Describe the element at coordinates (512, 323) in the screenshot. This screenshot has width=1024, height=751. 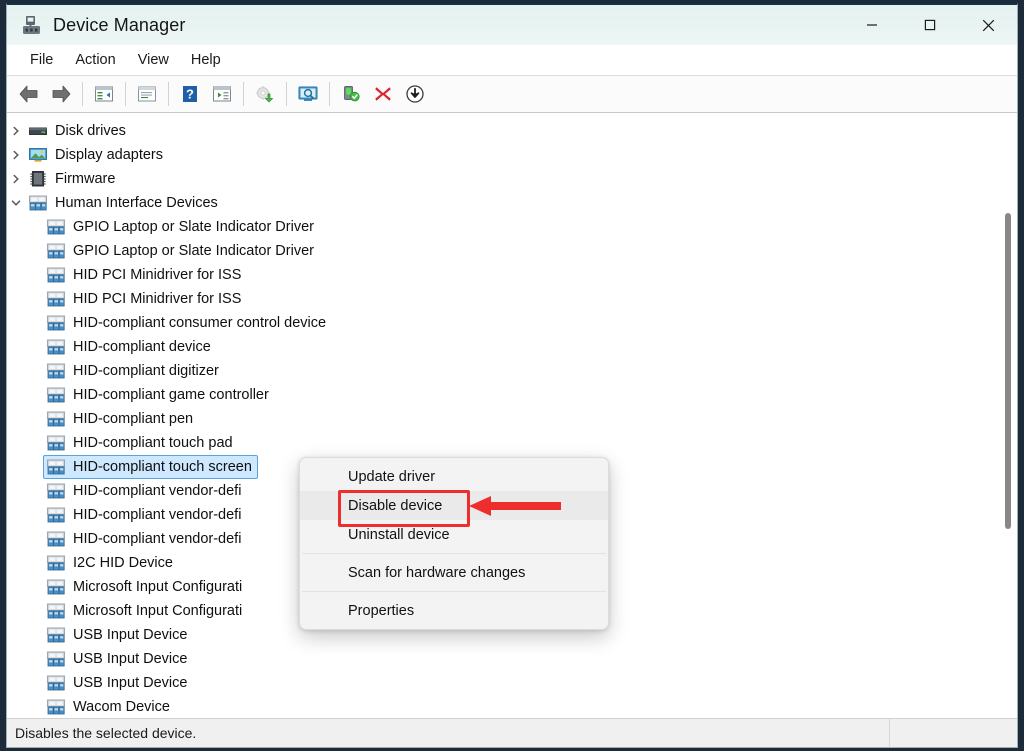
I see `tree-item: HID-compliant consumer control device` at that location.